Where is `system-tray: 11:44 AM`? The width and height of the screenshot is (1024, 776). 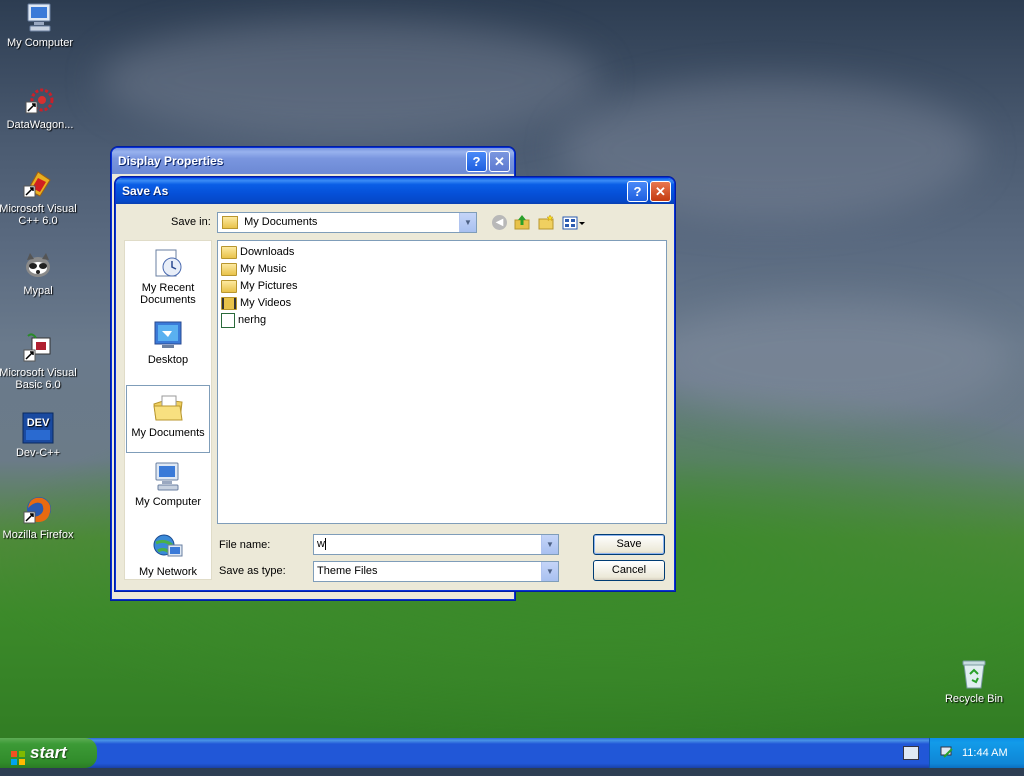
system-tray: 11:44 AM is located at coordinates (976, 753).